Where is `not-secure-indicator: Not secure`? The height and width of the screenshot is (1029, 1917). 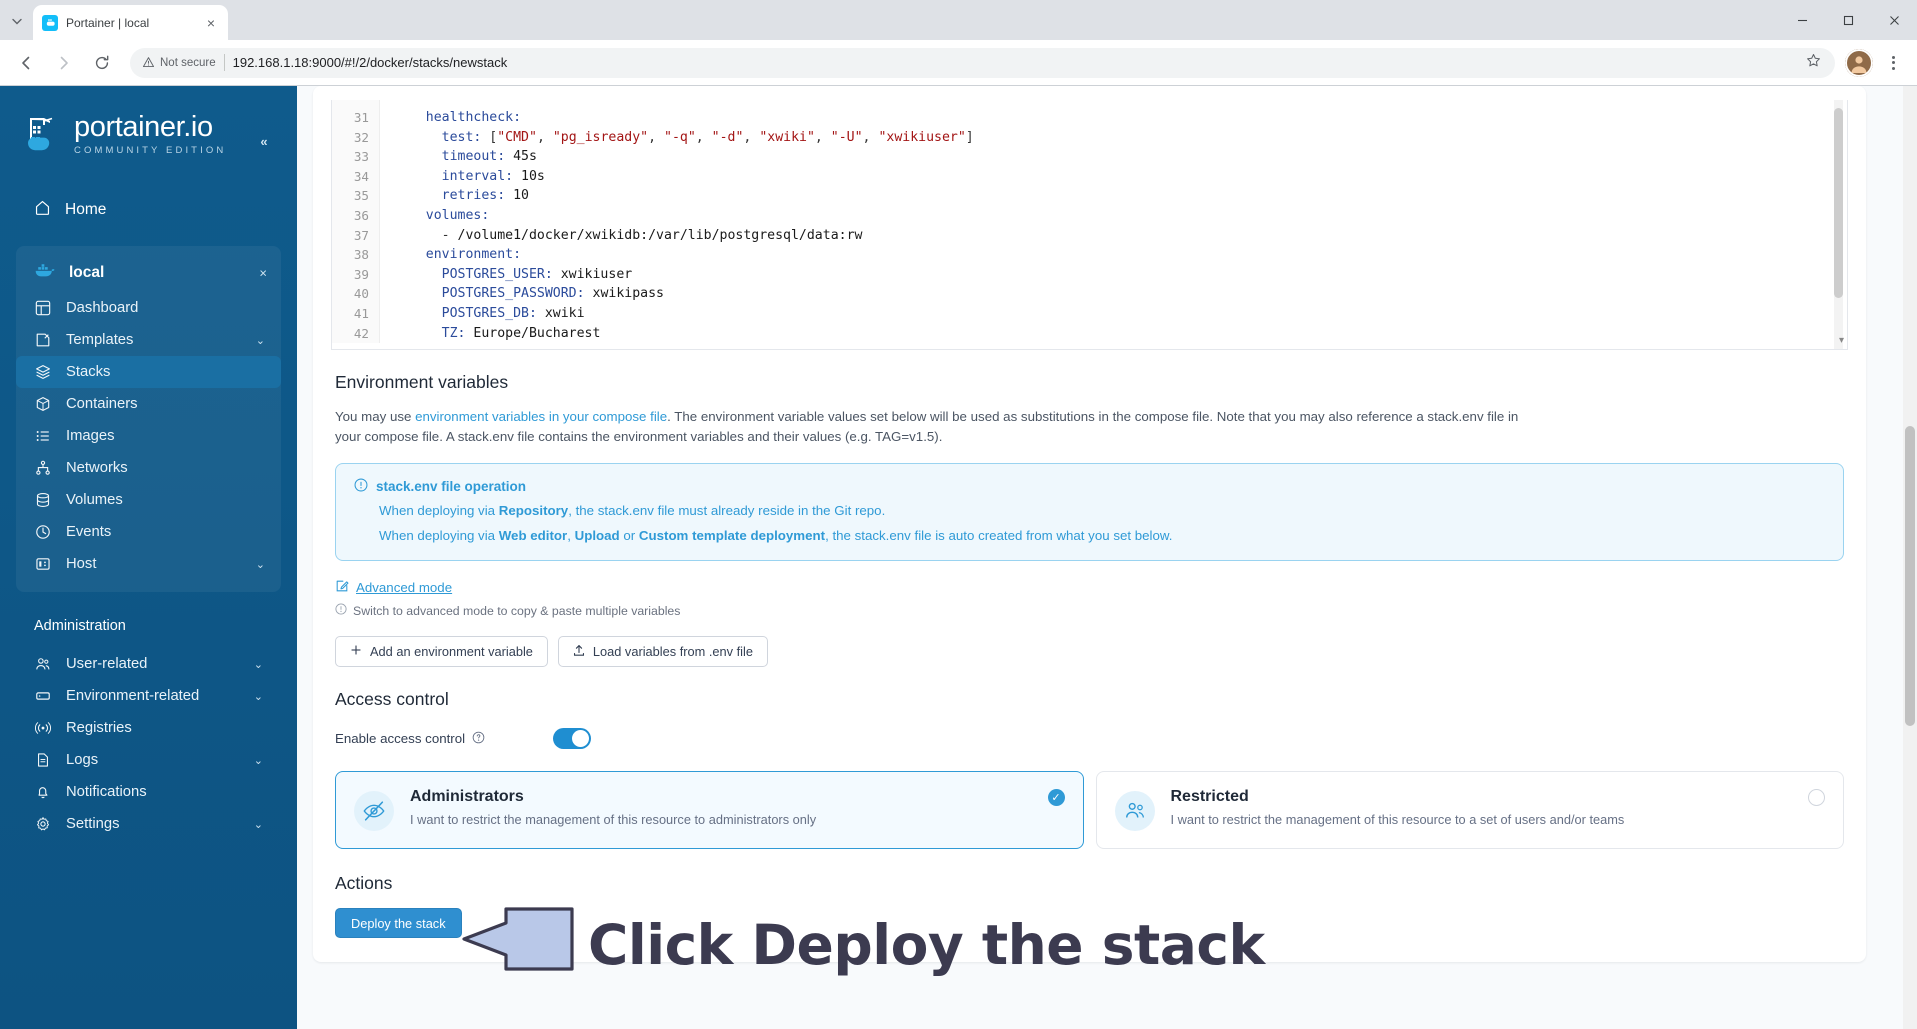 not-secure-indicator: Not secure is located at coordinates (179, 62).